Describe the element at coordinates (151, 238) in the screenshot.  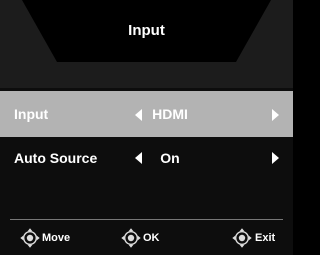
I see `footer-ok-label: OK` at that location.